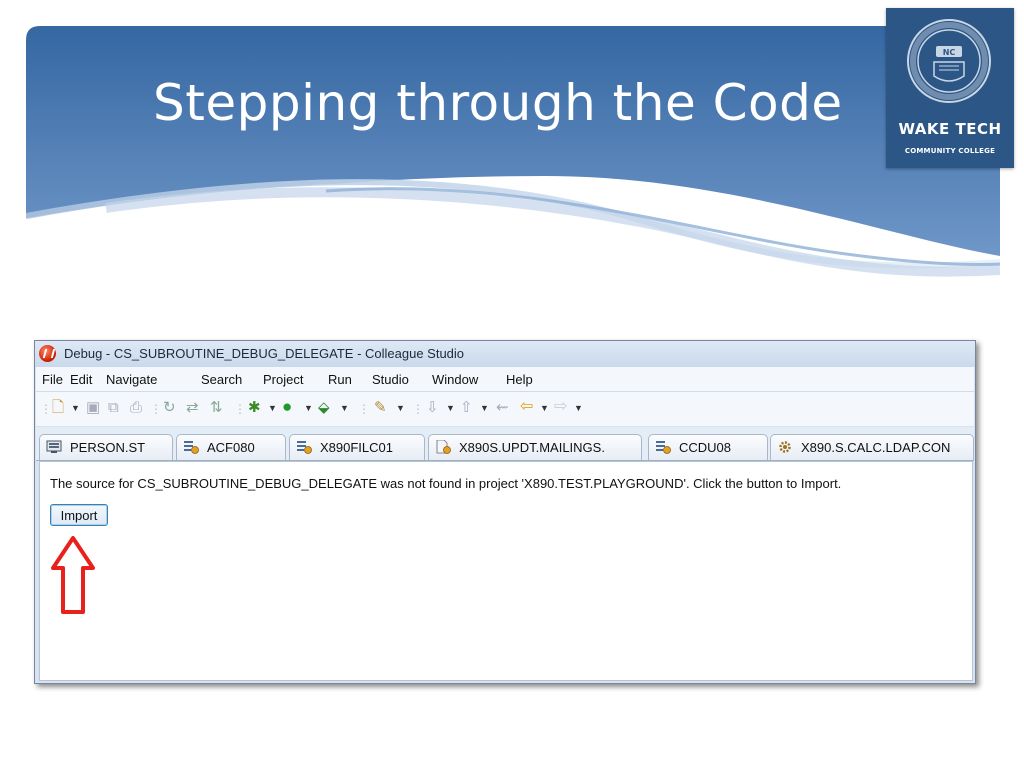  Describe the element at coordinates (272, 408) in the screenshot. I see `debug-dropdown-icon: ▼` at that location.